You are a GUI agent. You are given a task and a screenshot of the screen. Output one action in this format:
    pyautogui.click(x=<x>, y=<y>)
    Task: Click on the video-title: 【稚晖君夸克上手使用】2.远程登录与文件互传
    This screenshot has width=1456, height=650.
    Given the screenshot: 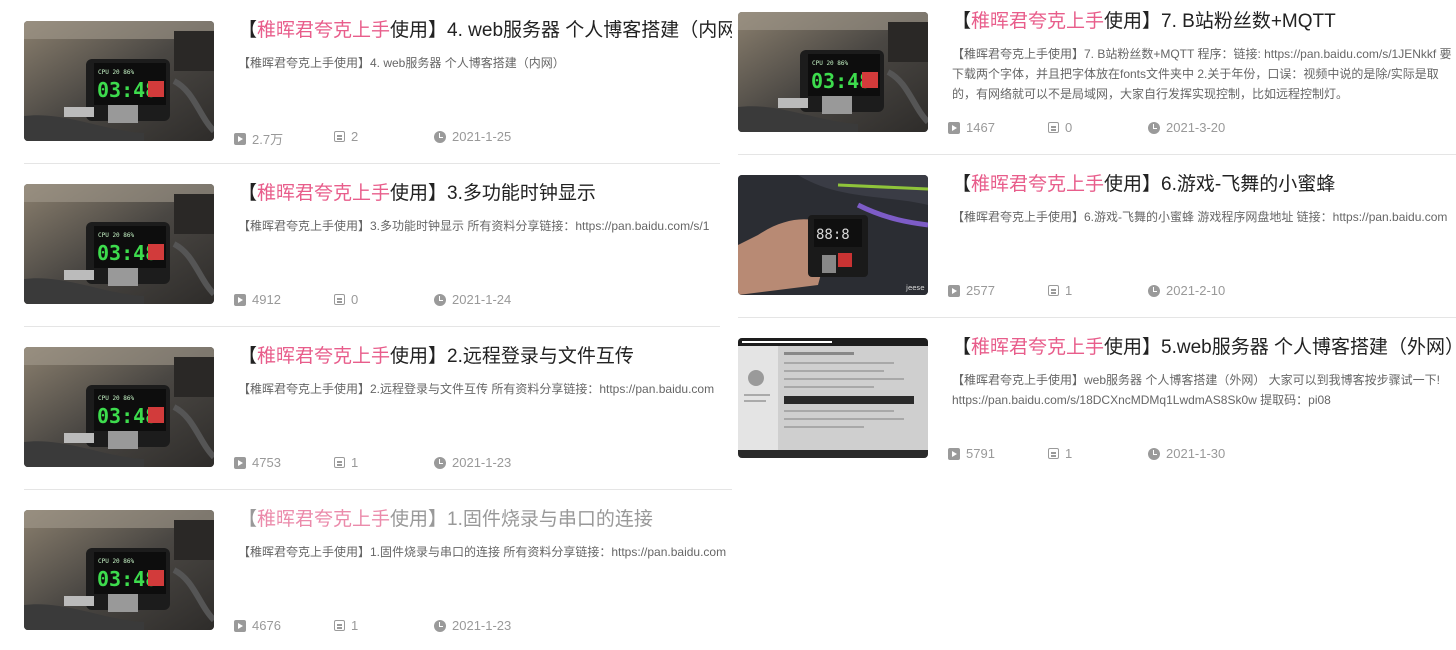 What is the action you would take?
    pyautogui.click(x=485, y=357)
    